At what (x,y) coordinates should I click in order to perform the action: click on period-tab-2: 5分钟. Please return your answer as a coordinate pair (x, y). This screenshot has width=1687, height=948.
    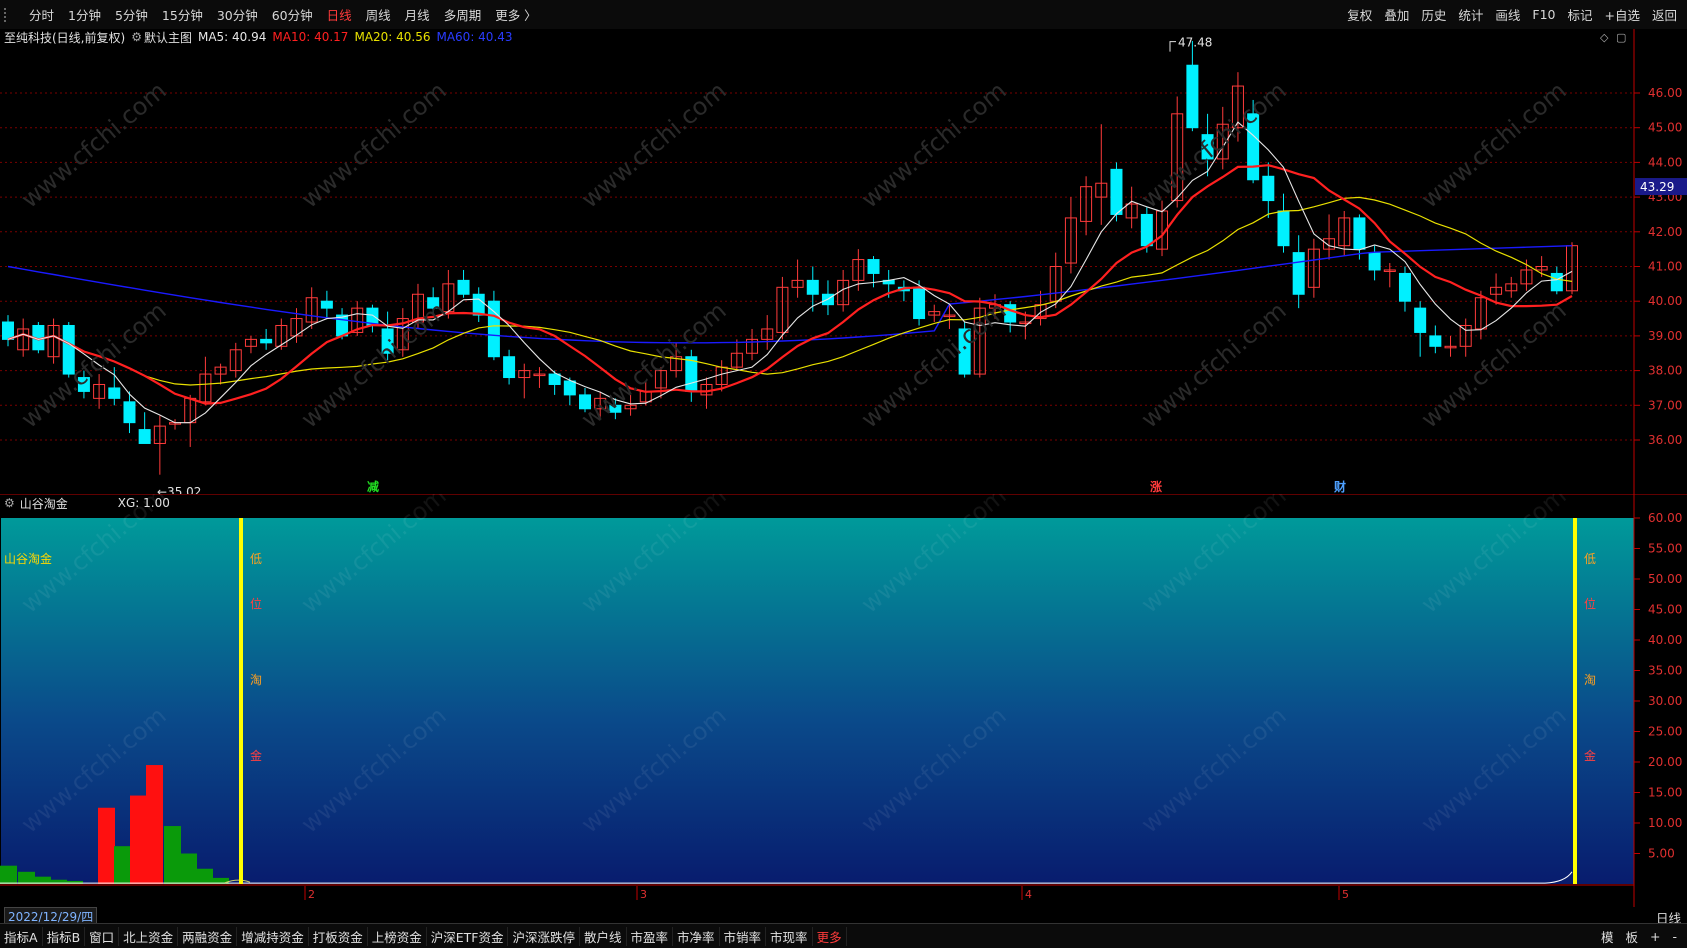
    Looking at the image, I should click on (131, 14).